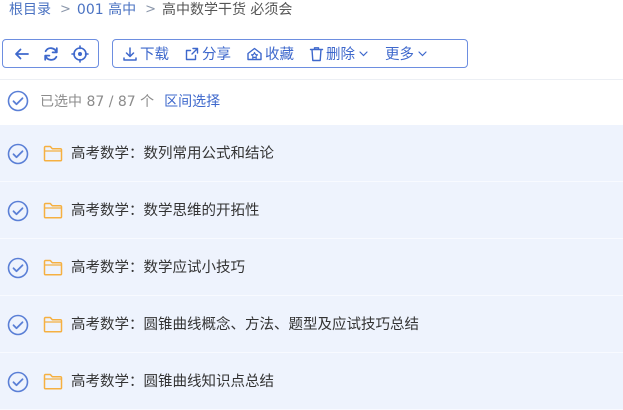 The height and width of the screenshot is (410, 623). I want to click on selection-bar: 已选中 87 / 87 个 区间选择, so click(113, 101).